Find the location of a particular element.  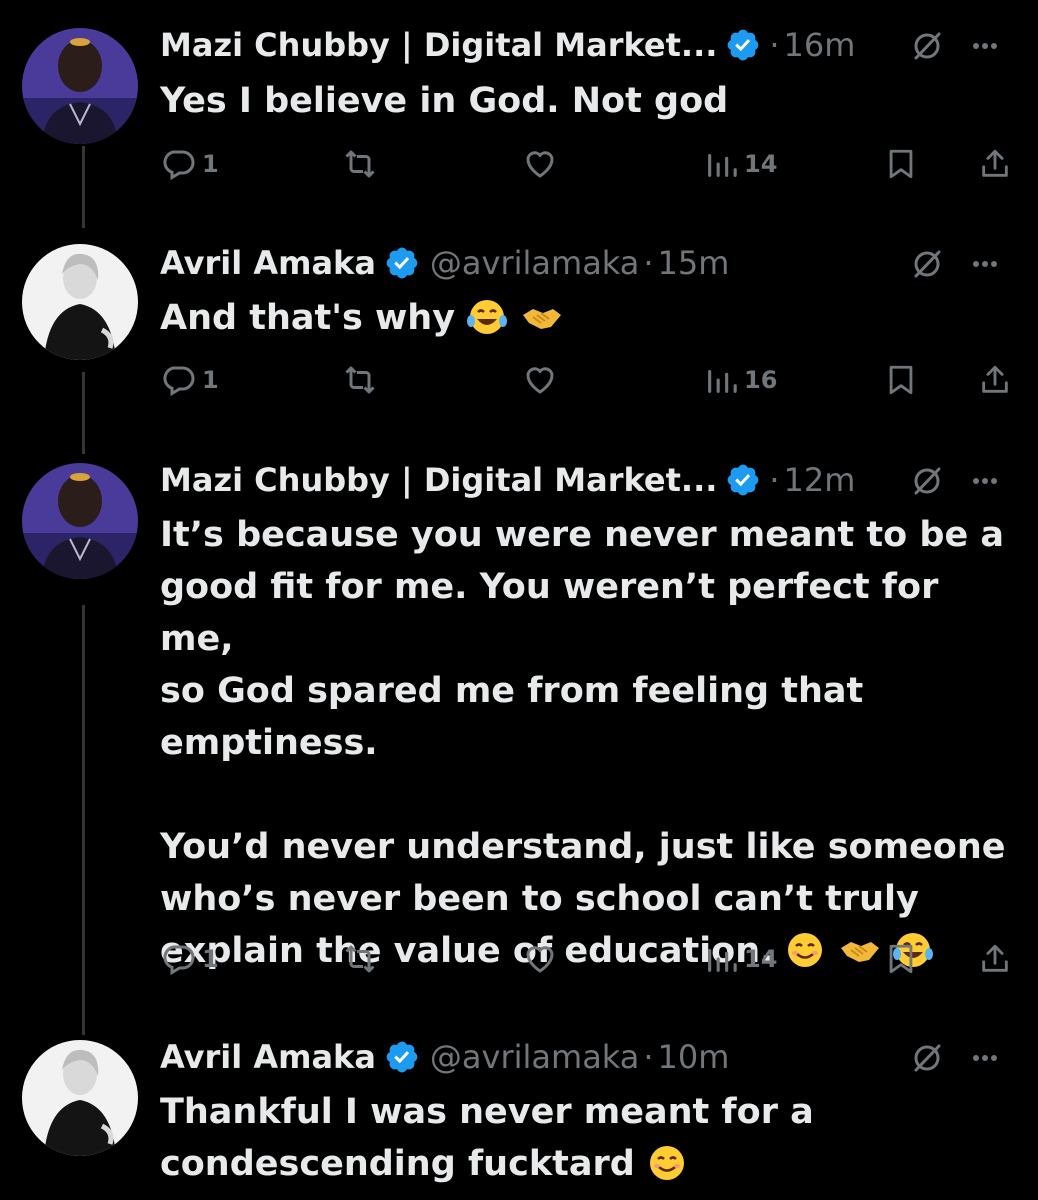

tears-of-joy-emoji is located at coordinates (487, 317).